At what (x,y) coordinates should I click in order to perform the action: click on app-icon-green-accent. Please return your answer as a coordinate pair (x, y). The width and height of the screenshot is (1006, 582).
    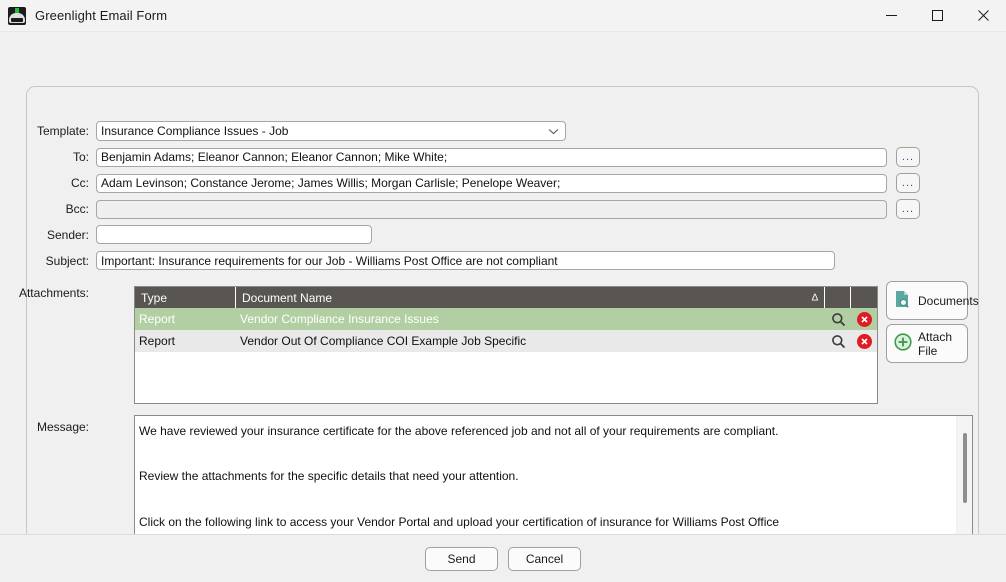
    Looking at the image, I should click on (17, 10).